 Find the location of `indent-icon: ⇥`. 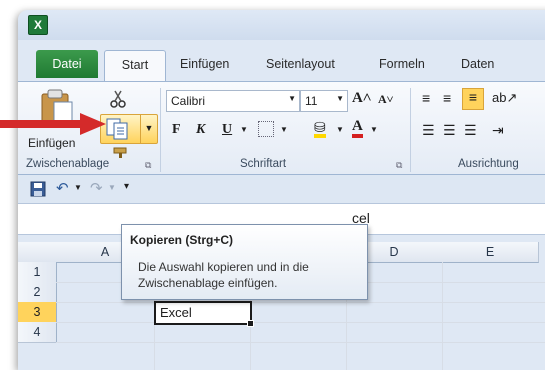

indent-icon: ⇥ is located at coordinates (498, 130).